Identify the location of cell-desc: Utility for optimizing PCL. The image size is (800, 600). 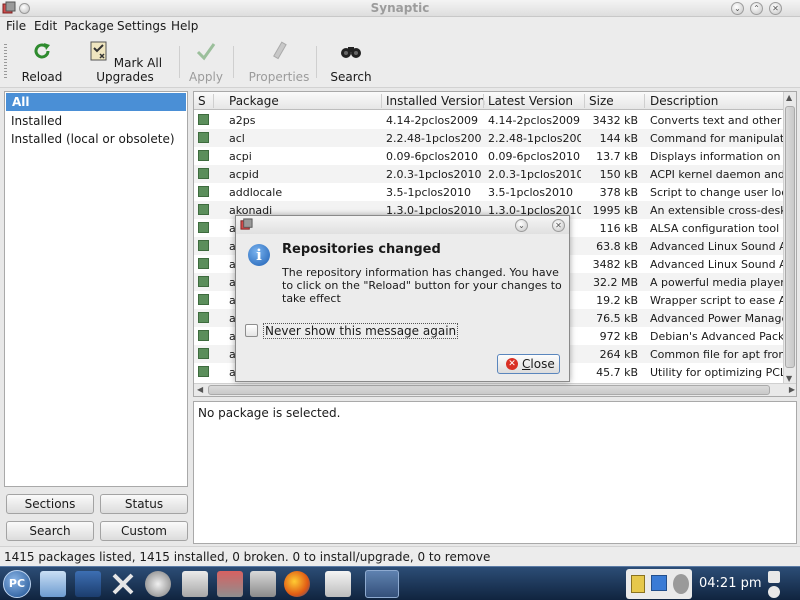
(717, 372).